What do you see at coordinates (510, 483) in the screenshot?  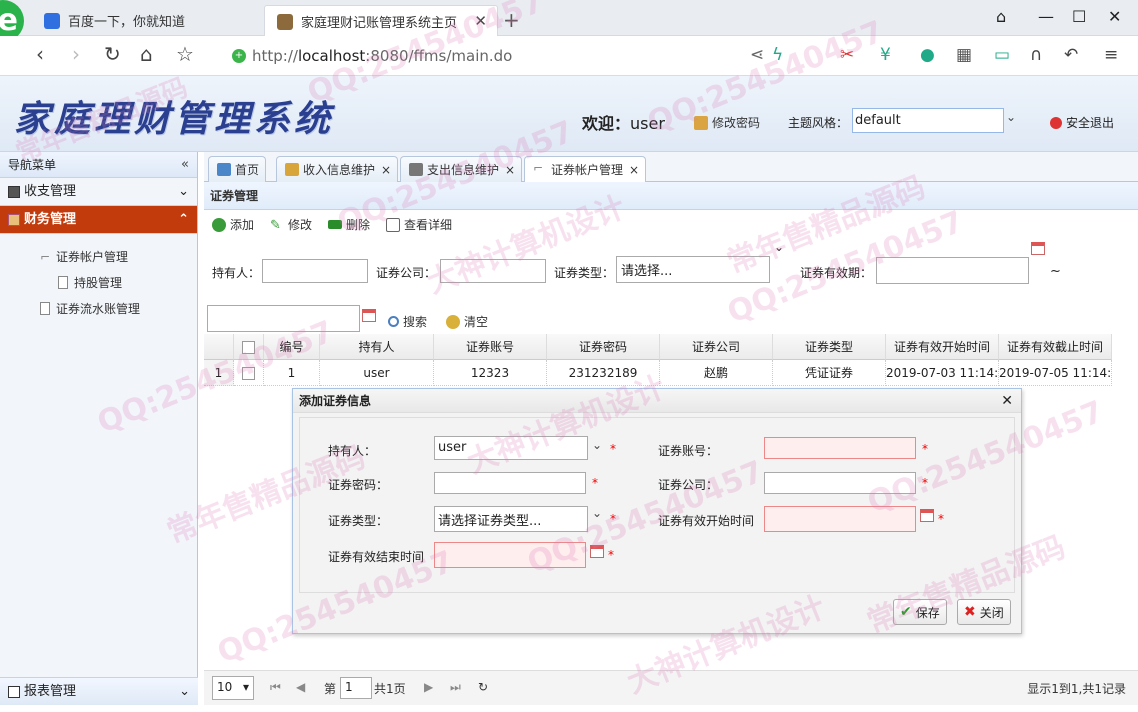 I see `password-input` at bounding box center [510, 483].